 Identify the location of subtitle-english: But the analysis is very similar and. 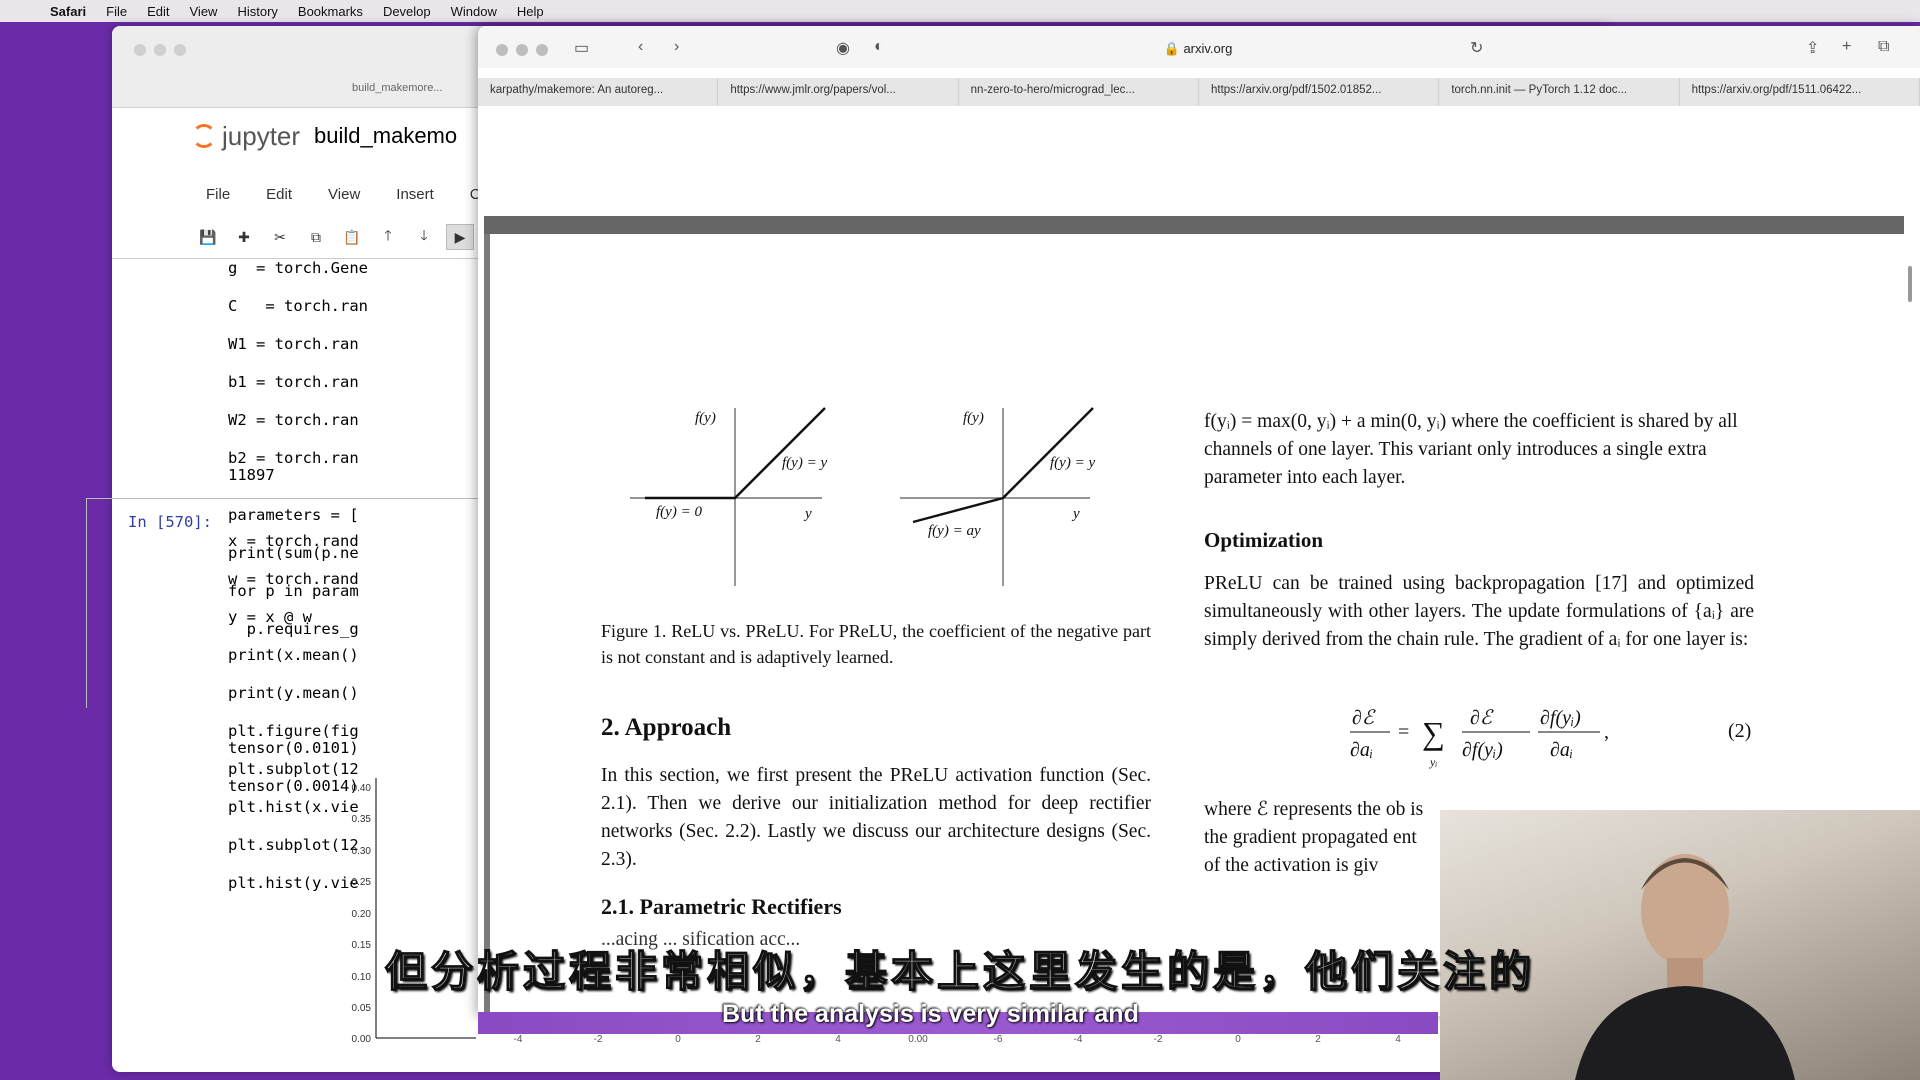
(930, 1014).